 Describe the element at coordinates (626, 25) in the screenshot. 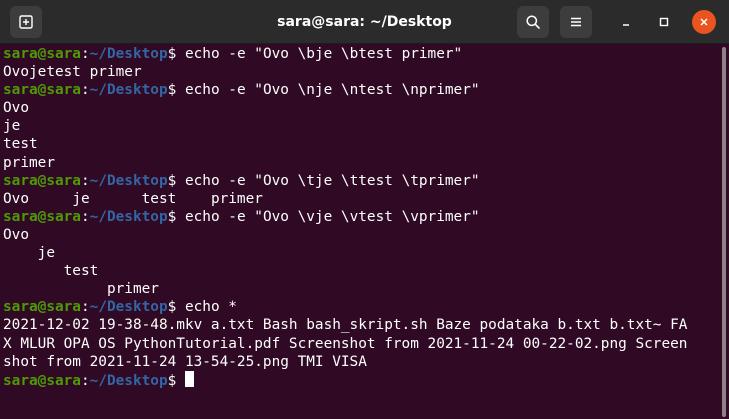

I see `minimize-icon` at that location.